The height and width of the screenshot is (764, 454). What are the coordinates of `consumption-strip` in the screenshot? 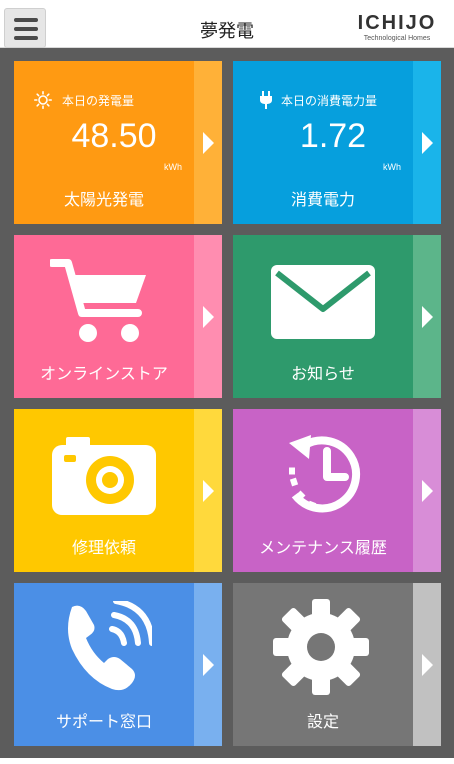 It's located at (427, 142).